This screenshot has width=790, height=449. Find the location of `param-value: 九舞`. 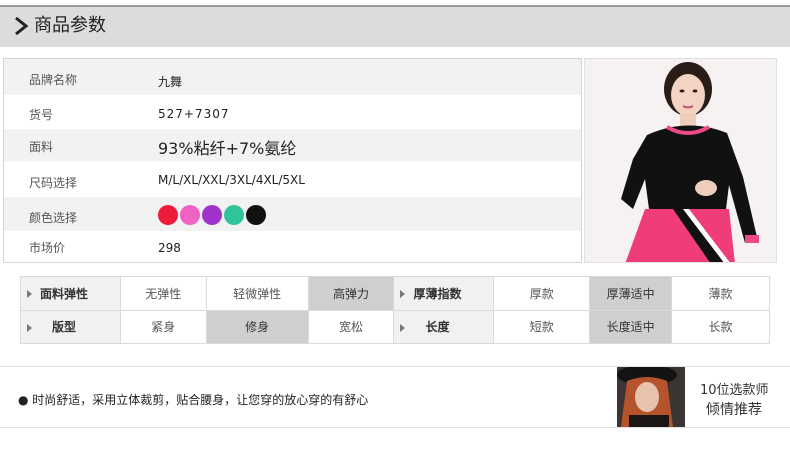

param-value: 九舞 is located at coordinates (170, 82).